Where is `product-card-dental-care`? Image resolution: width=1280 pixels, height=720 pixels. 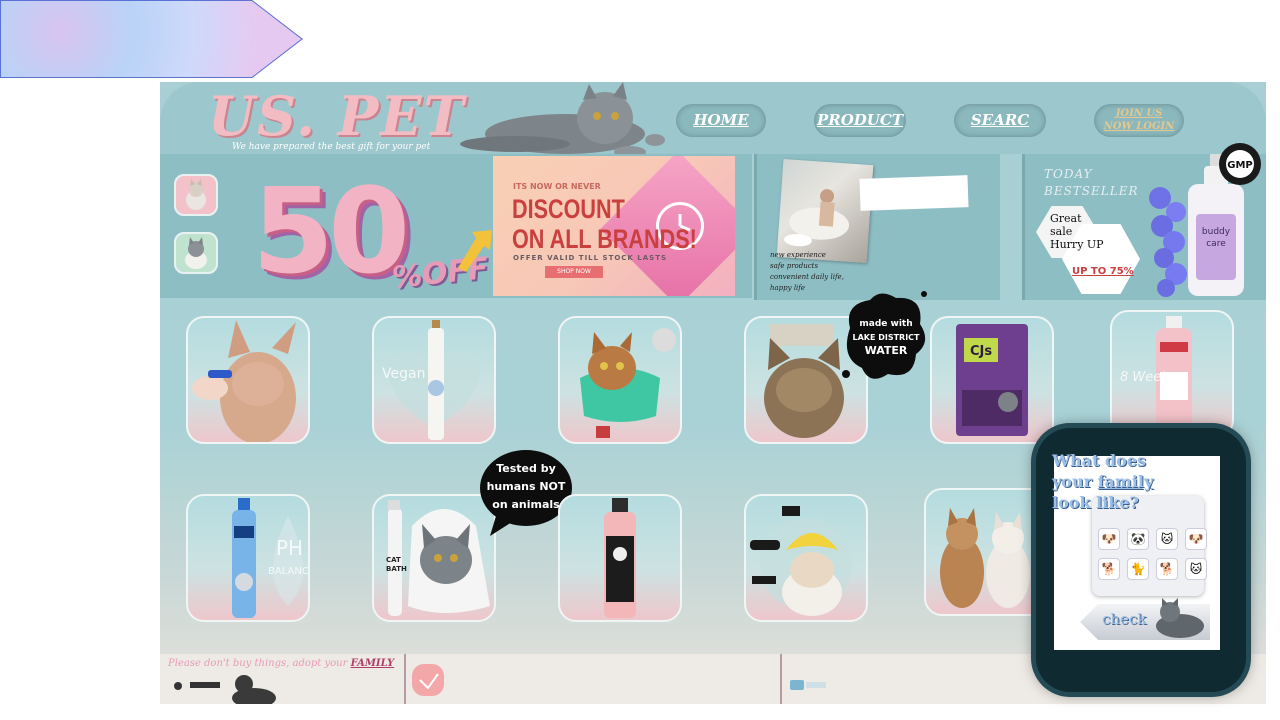
product-card-dental-care is located at coordinates (248, 380).